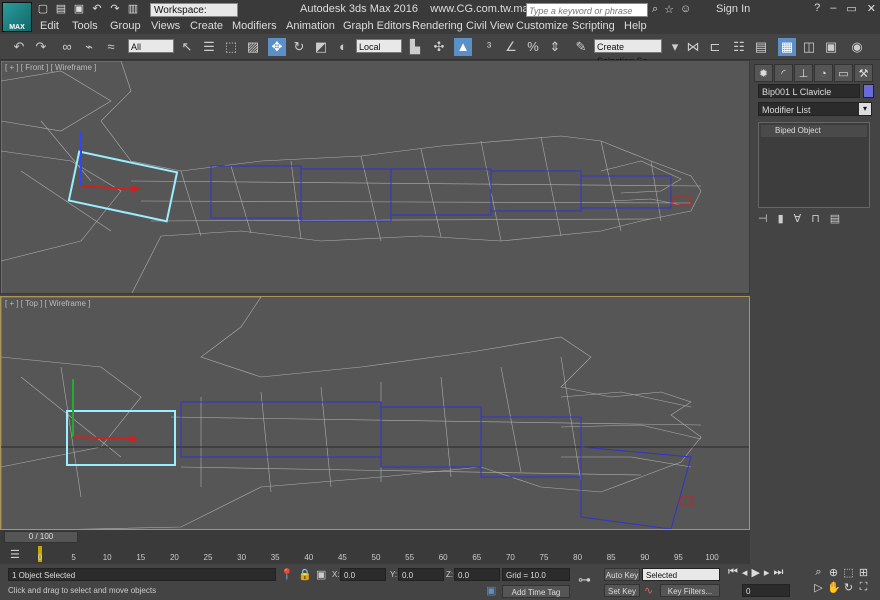 Image resolution: width=880 pixels, height=600 pixels. I want to click on select-object-icon: ↖, so click(187, 47).